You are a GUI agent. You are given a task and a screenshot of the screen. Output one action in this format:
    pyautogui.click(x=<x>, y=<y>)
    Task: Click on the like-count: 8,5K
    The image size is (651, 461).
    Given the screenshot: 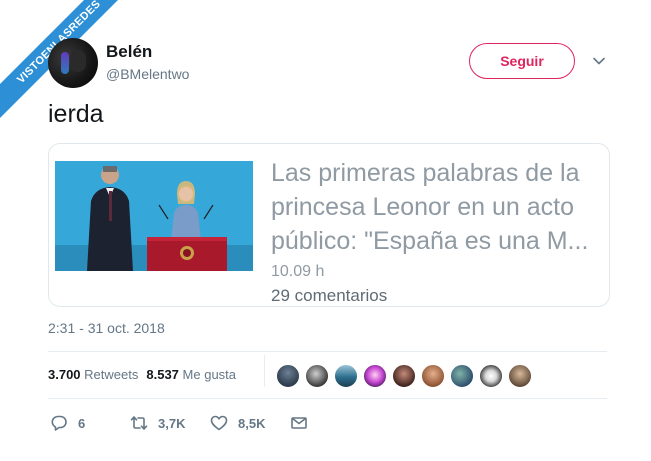 What is the action you would take?
    pyautogui.click(x=252, y=423)
    